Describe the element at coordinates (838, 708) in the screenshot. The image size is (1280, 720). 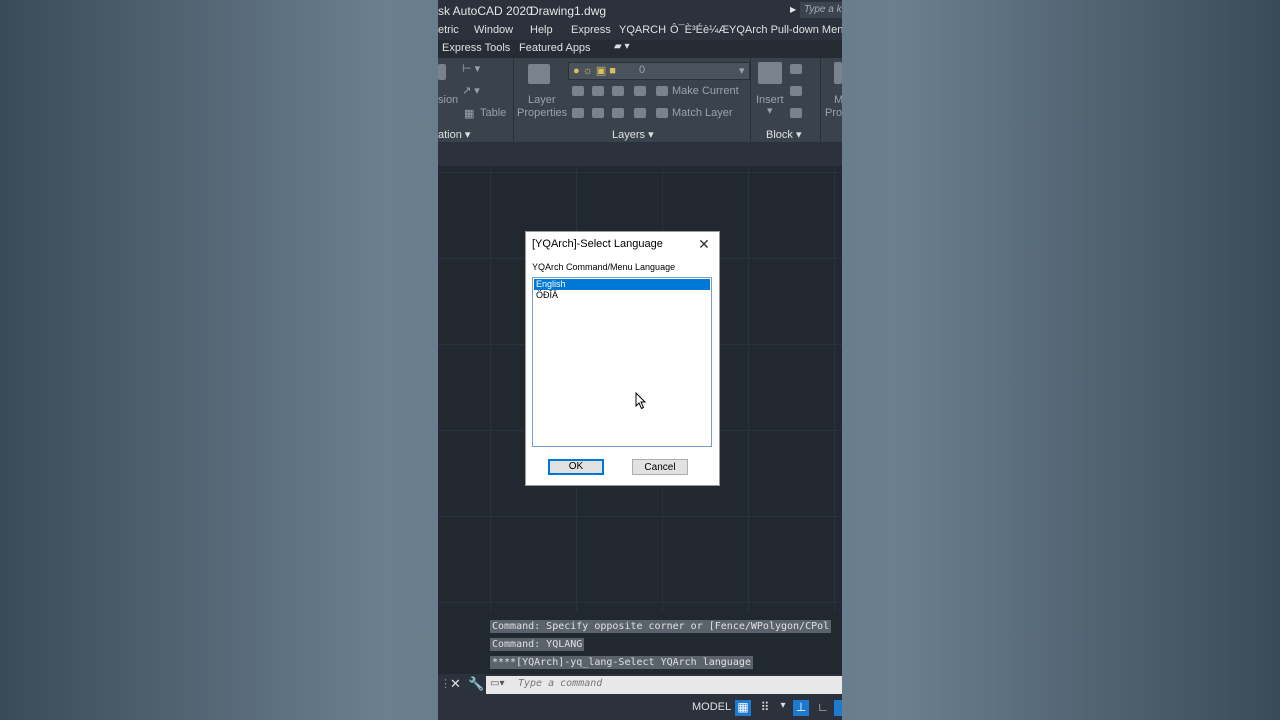
I see `polar-icon` at that location.